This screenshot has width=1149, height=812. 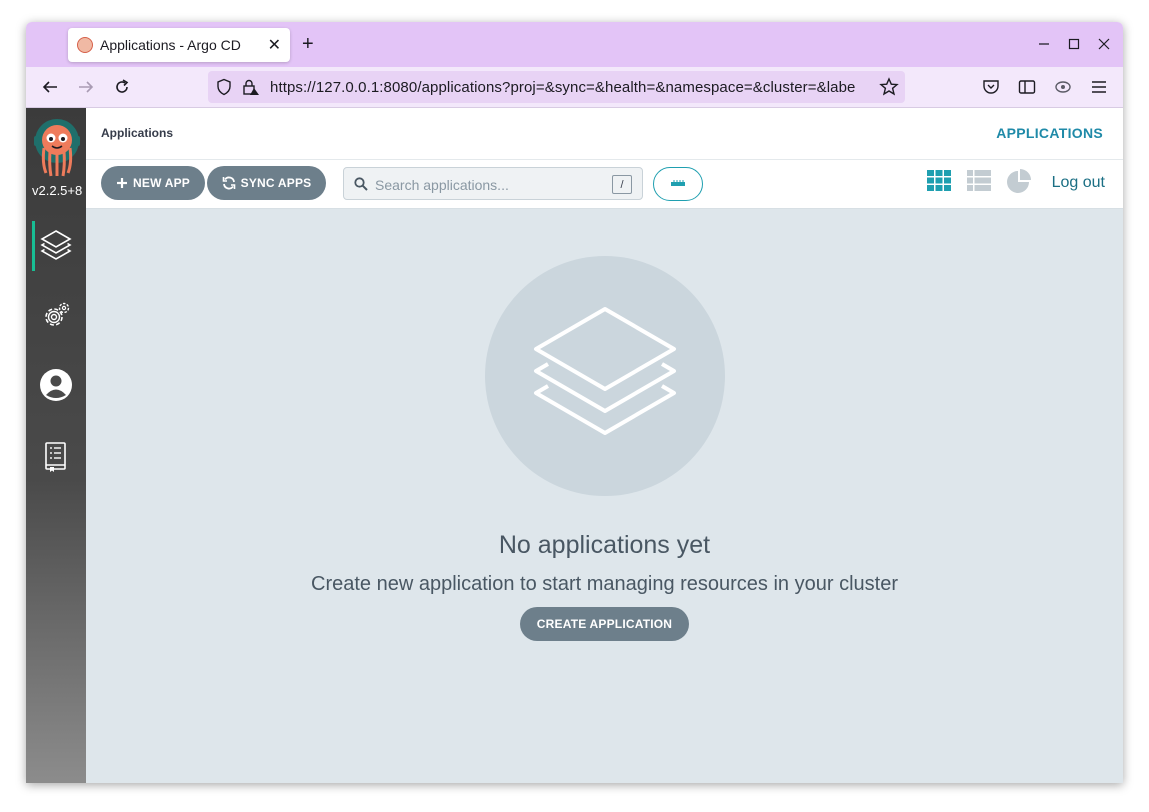 I want to click on pie-chart-view-icon, so click(x=1019, y=181).